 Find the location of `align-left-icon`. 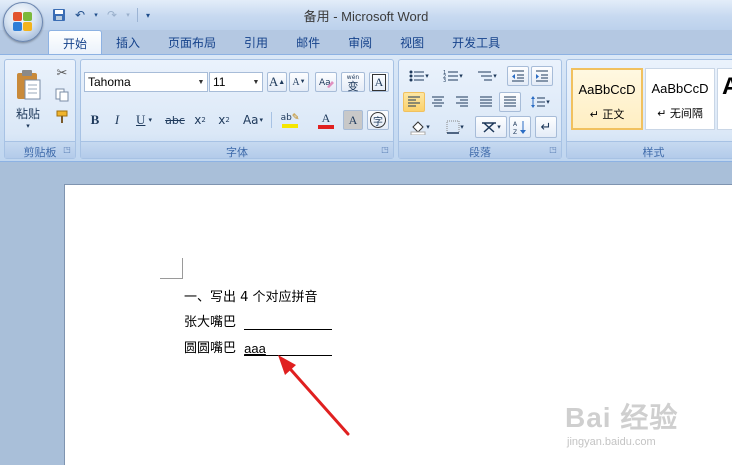

align-left-icon is located at coordinates (414, 101).